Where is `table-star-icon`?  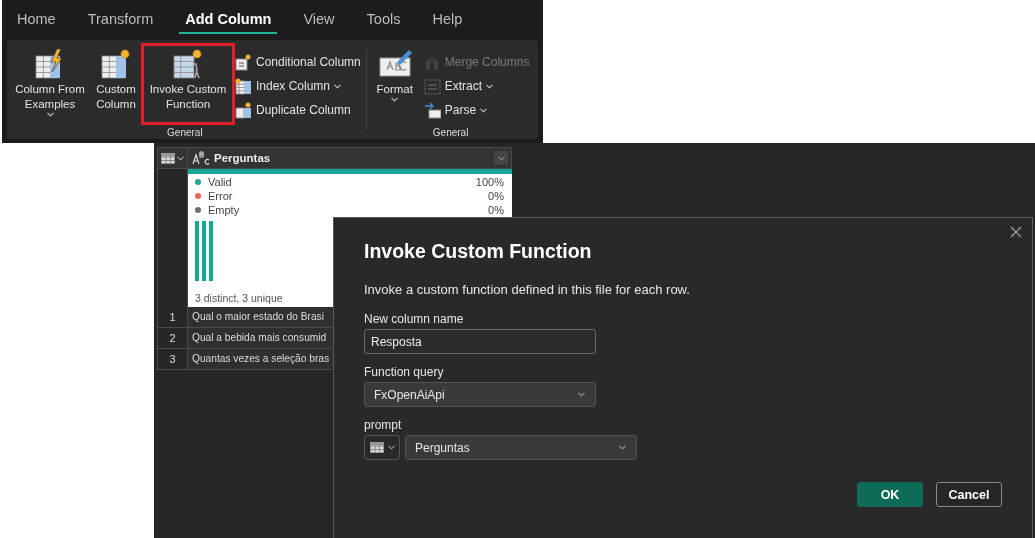
table-star-icon is located at coordinates (116, 64).